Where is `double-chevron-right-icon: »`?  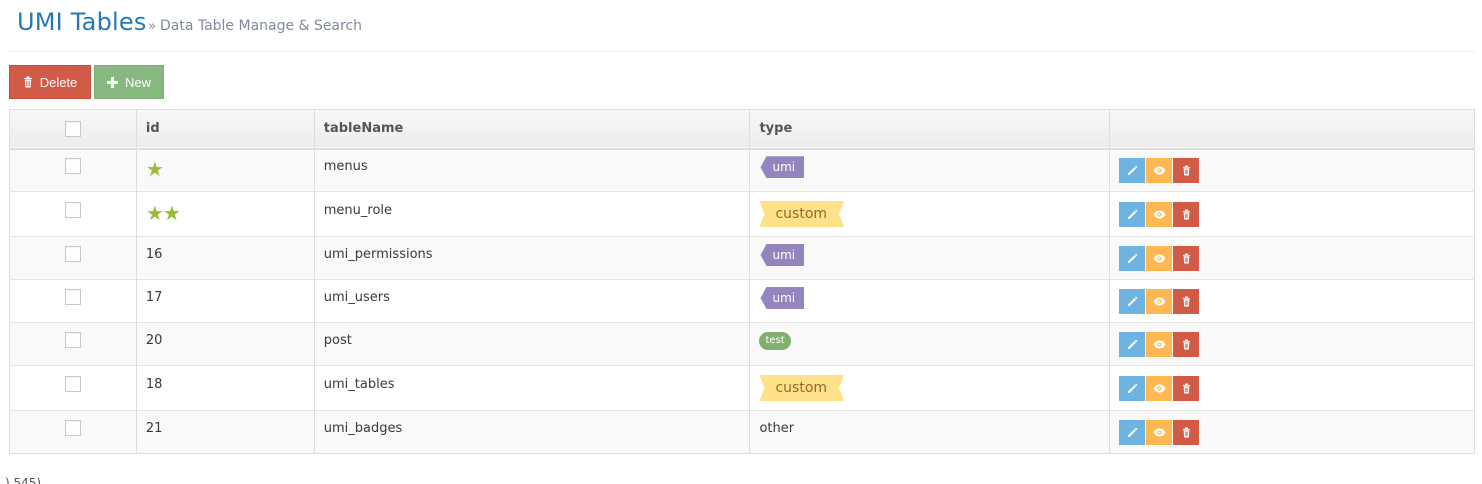 double-chevron-right-icon: » is located at coordinates (152, 26).